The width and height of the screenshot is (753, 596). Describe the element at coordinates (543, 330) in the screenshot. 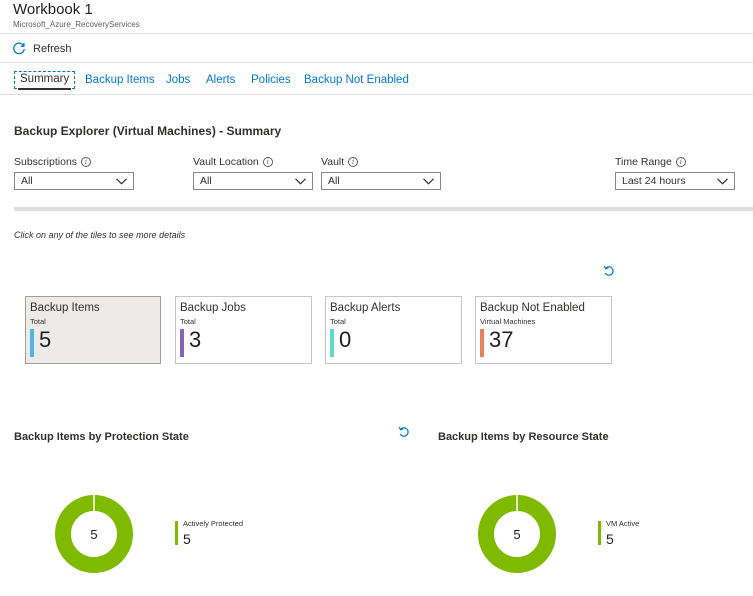

I see `tile-backup-not-enabled: Backup Not Enabled Virtual Machines 37` at that location.